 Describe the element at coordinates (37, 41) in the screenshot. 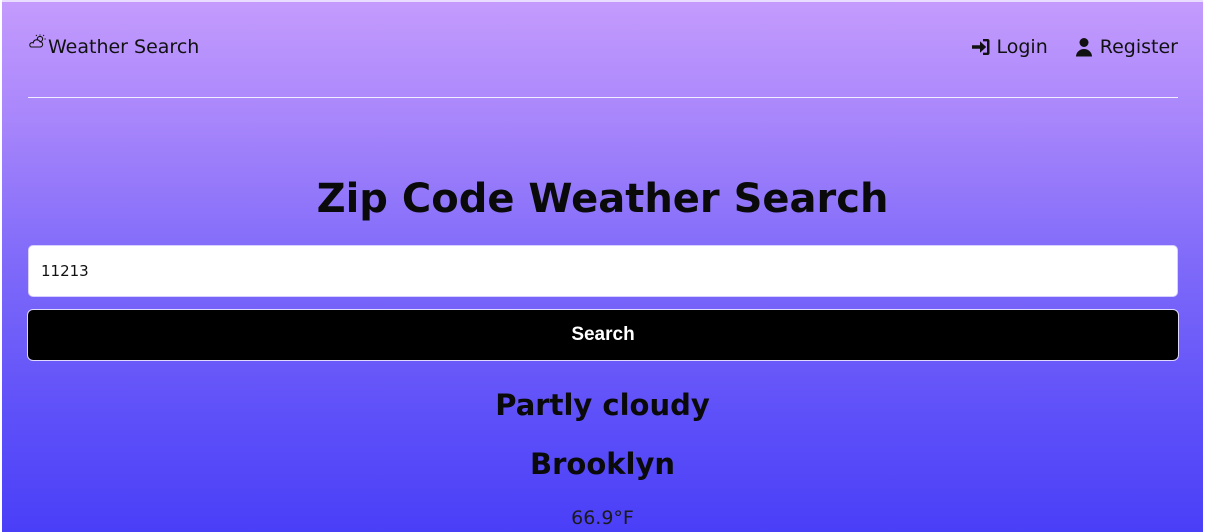

I see `cloud-sun-icon` at that location.